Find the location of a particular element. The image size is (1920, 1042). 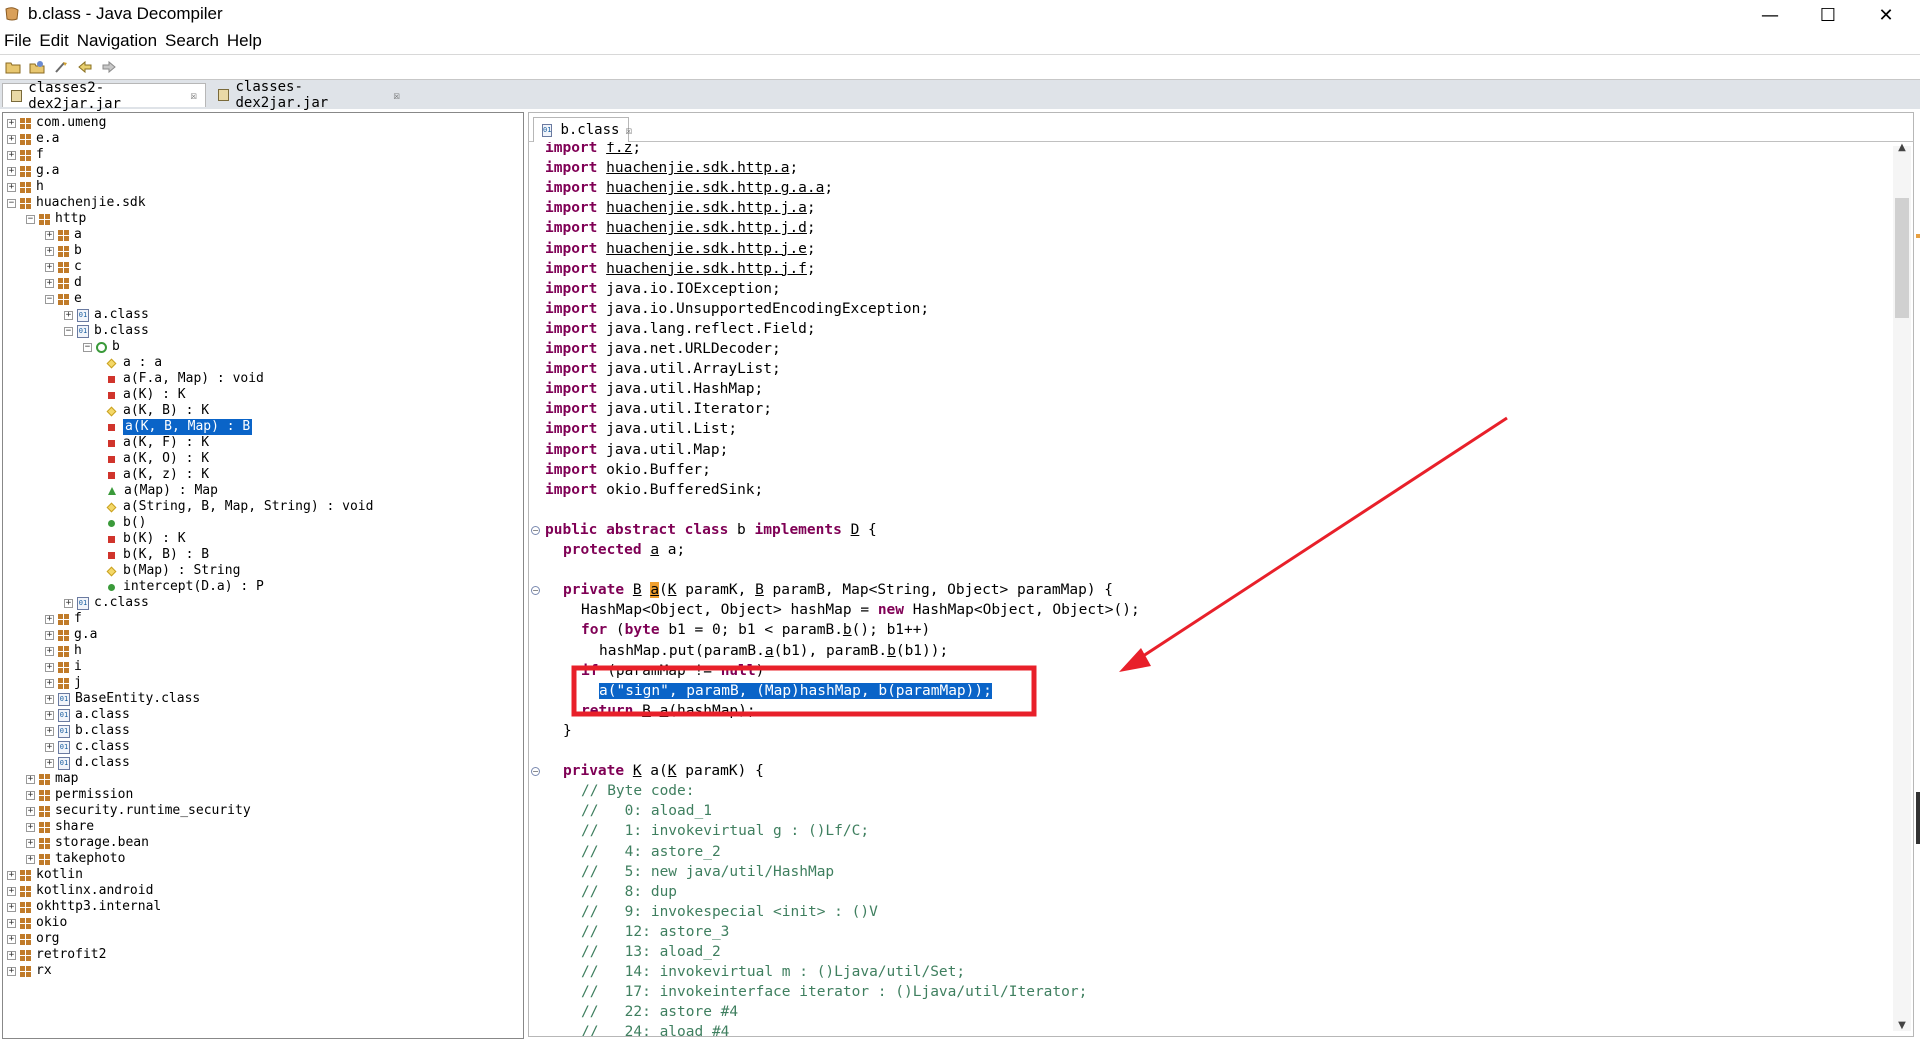

tree-item: − e is located at coordinates (63, 299).